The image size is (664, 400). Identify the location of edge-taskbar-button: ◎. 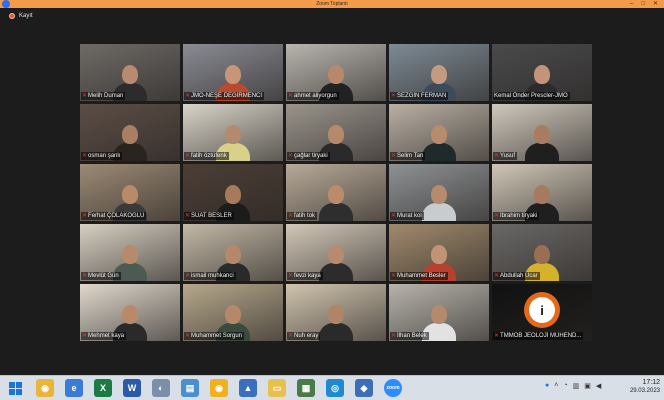
(335, 388).